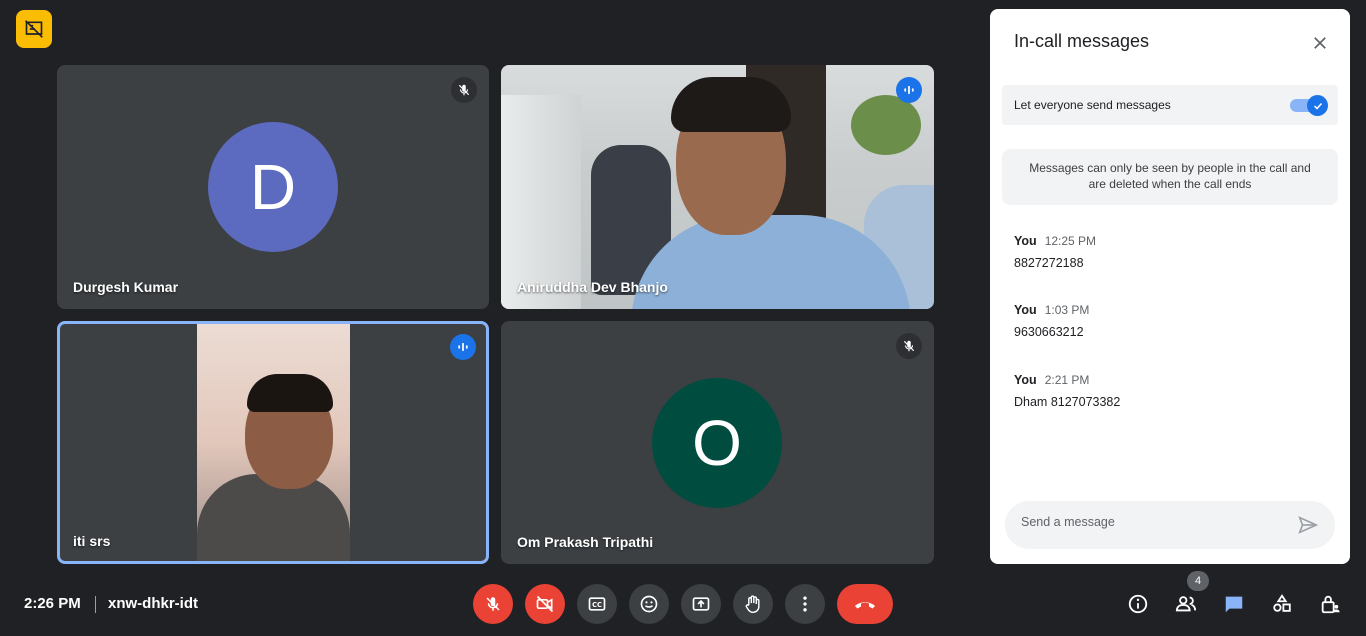 The width and height of the screenshot is (1366, 636). Describe the element at coordinates (1198, 581) in the screenshot. I see `participant-count-badge: 4` at that location.